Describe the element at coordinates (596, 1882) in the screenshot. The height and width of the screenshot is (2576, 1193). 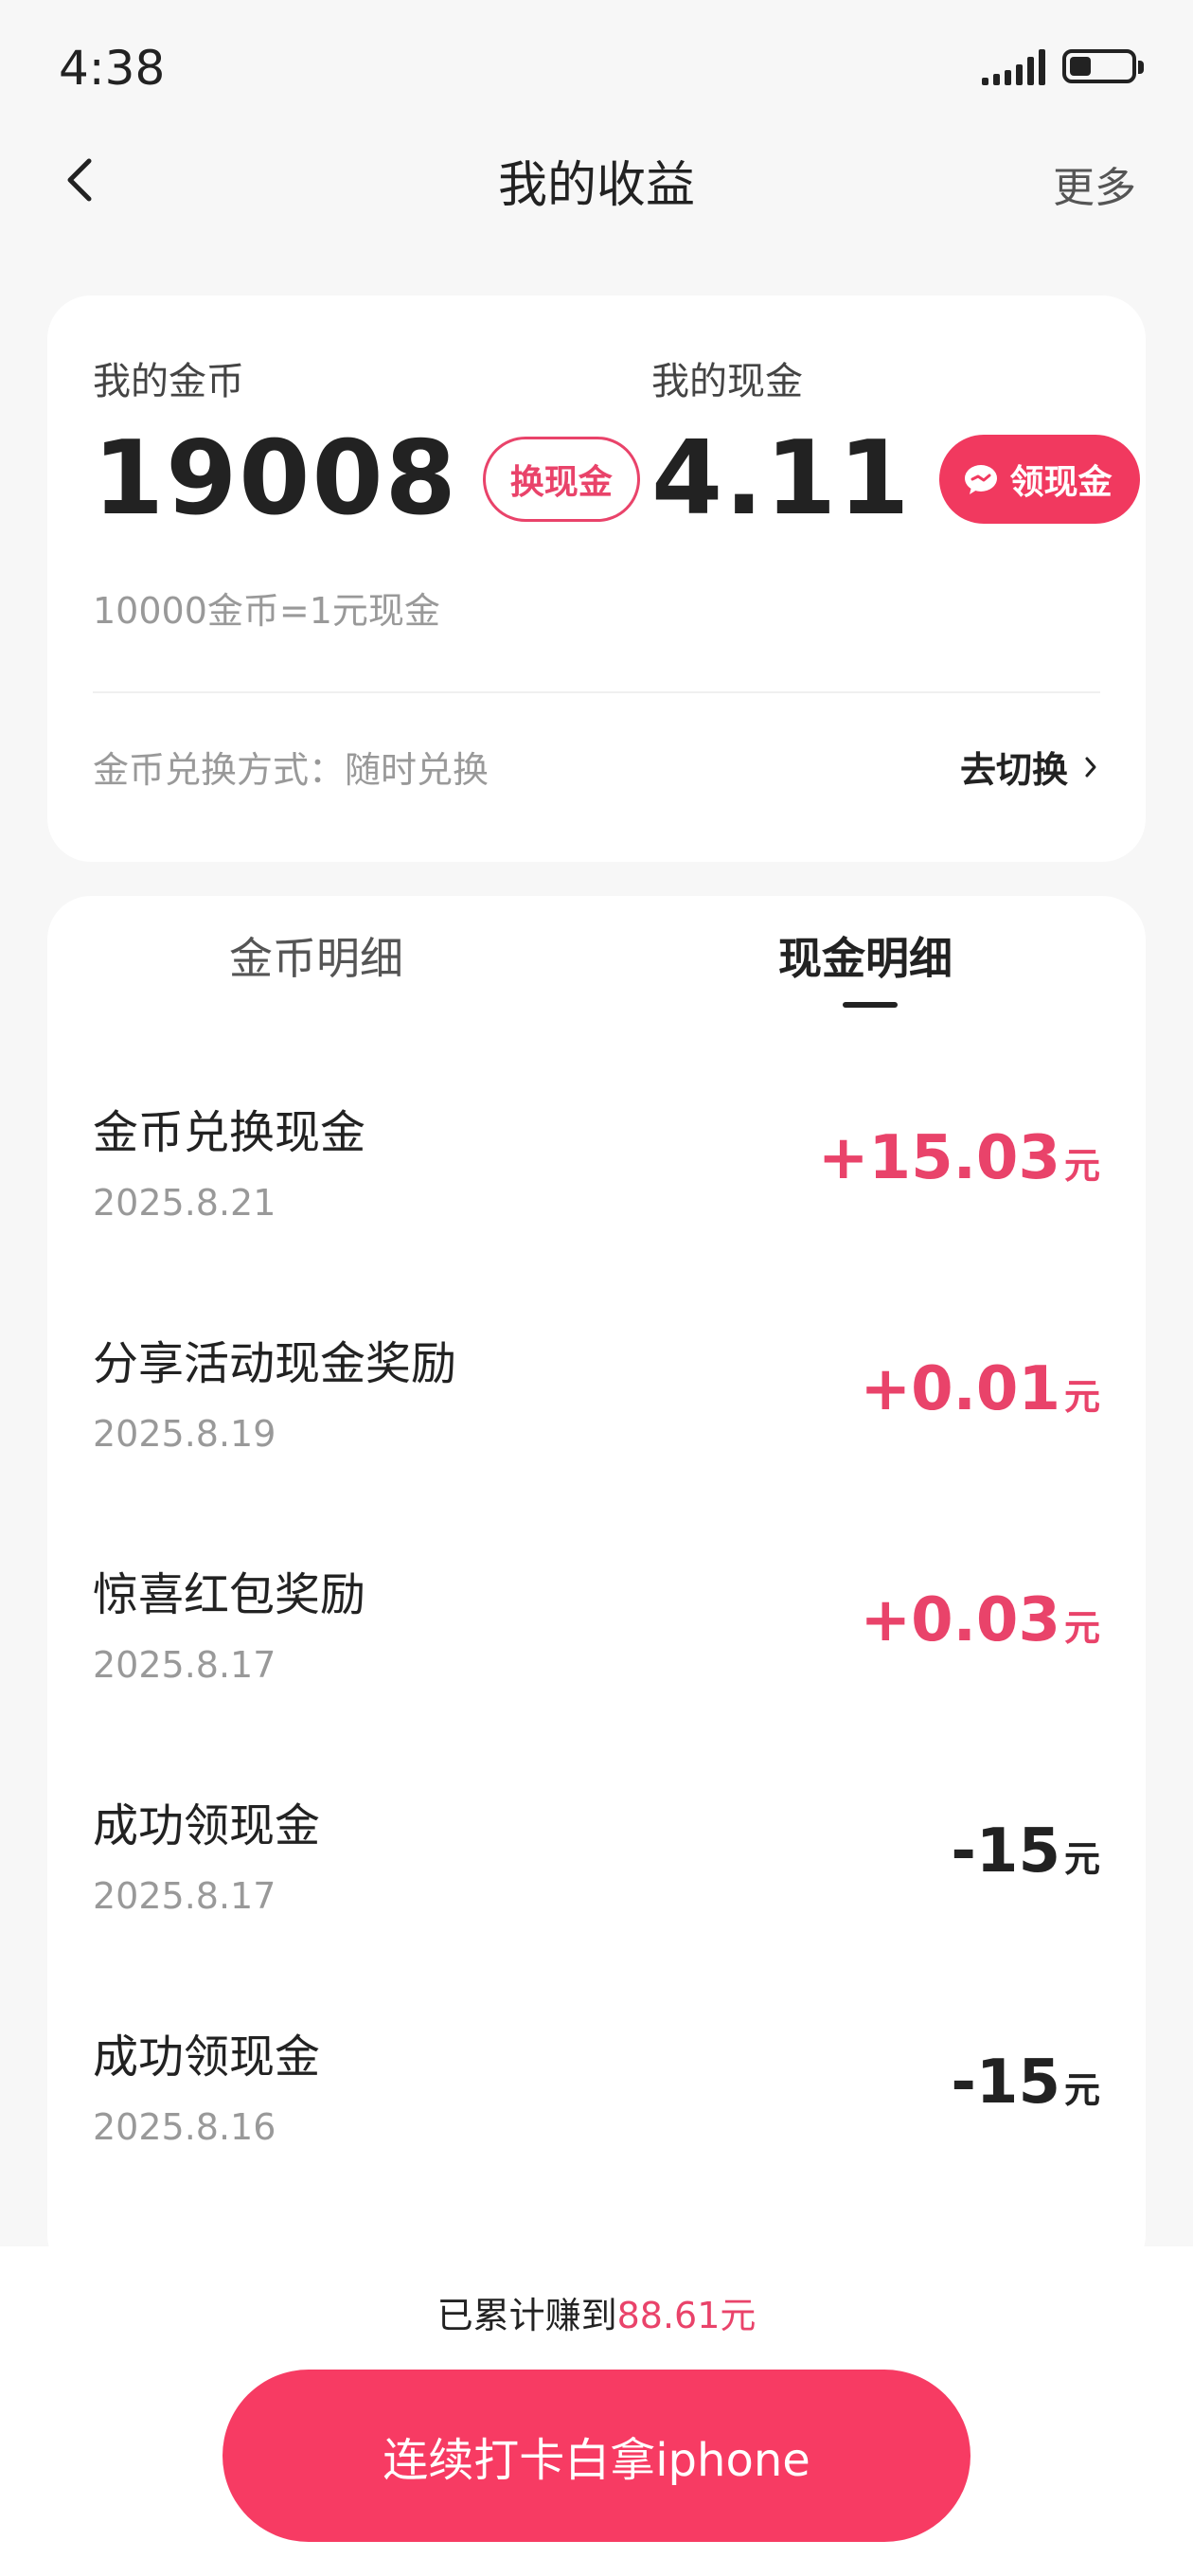
I see `list-item: 成功领现金 2025.8.17 -15 元` at that location.